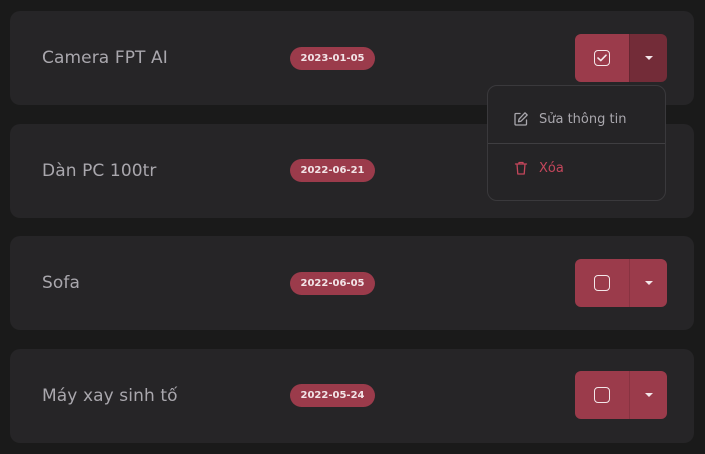 Image resolution: width=705 pixels, height=454 pixels. I want to click on trash-icon, so click(521, 168).